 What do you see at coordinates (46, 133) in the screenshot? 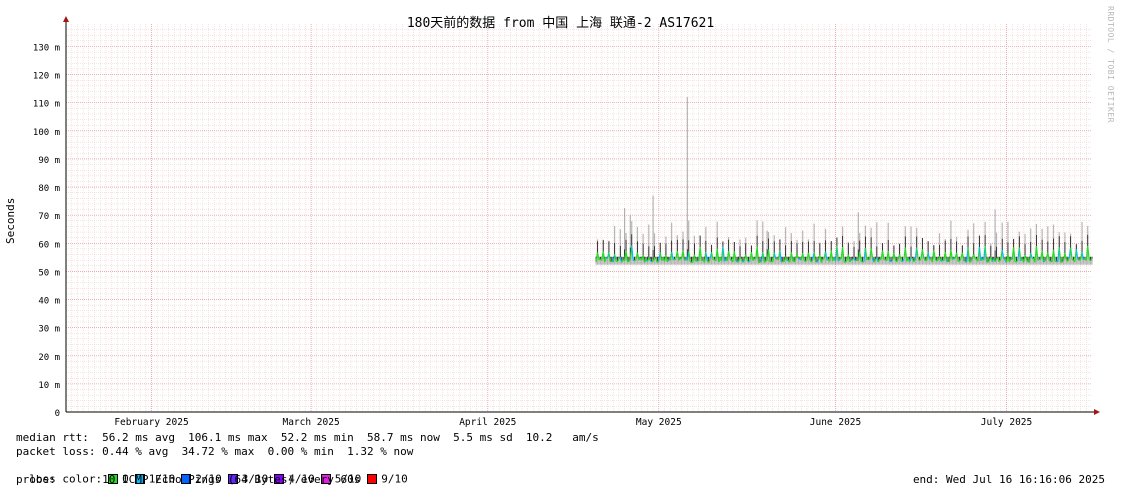
I see `y-tick-label: 100 m` at bounding box center [46, 133].